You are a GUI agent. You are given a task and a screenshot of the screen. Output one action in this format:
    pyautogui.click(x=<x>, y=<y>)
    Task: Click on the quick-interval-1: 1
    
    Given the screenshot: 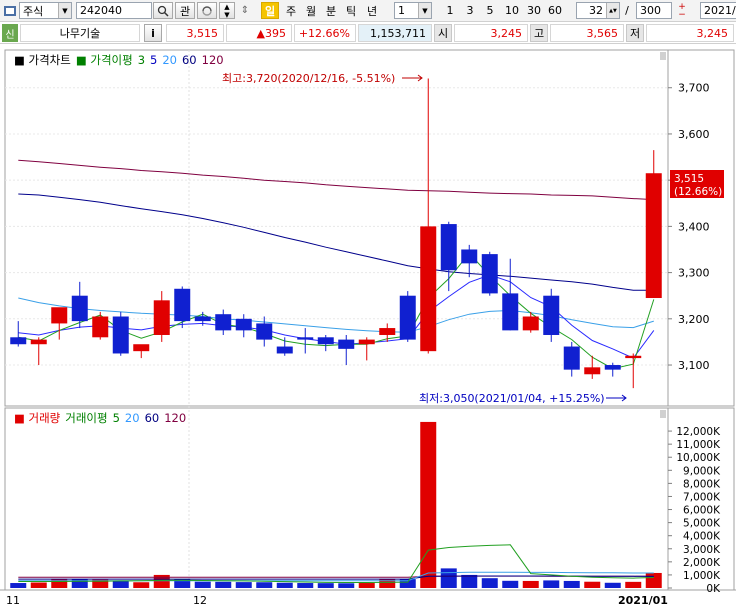 What is the action you would take?
    pyautogui.click(x=450, y=10)
    